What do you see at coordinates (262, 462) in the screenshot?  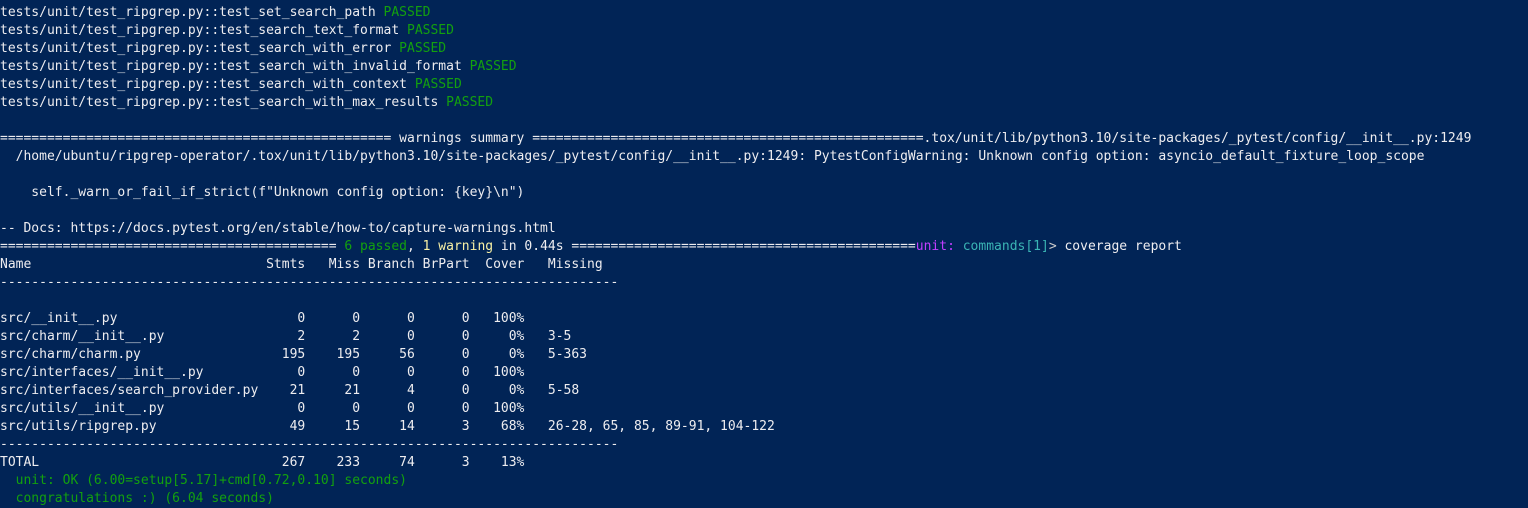 I see `coverage-total: TOTAL 267 233 74 3 13%` at bounding box center [262, 462].